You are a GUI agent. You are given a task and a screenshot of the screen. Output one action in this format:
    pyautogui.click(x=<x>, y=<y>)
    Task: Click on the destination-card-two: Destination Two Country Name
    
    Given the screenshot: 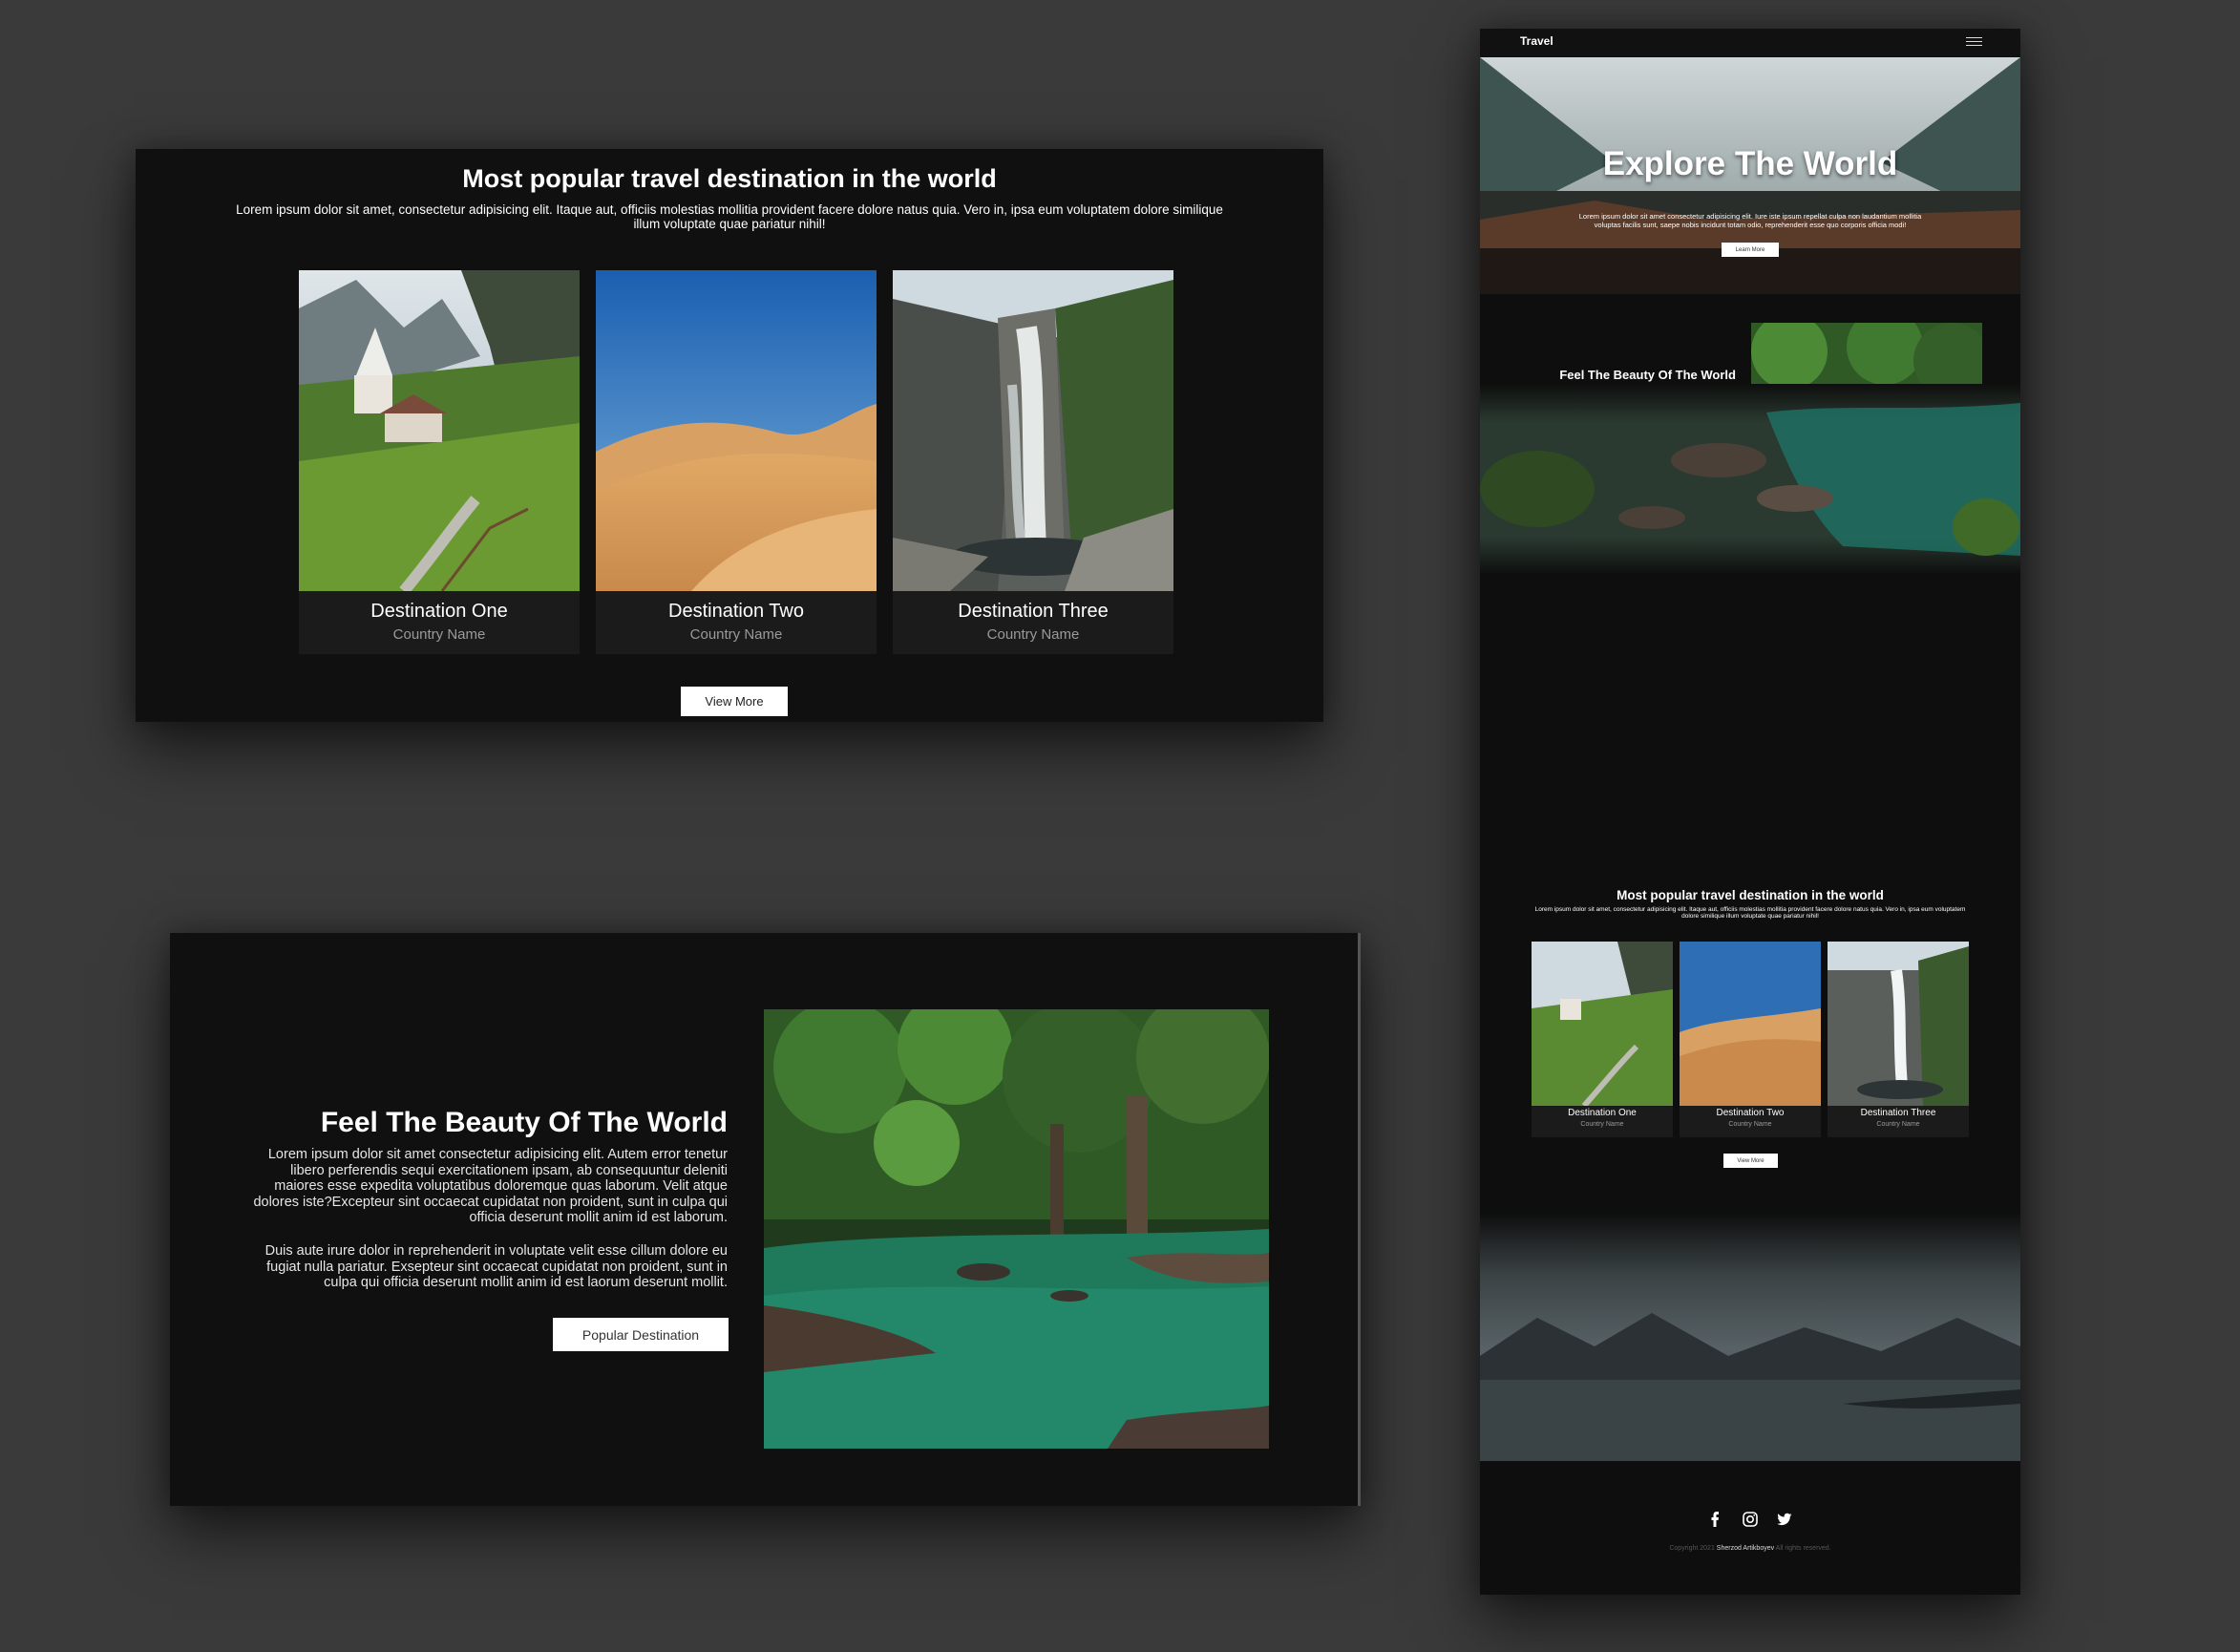 What is the action you would take?
    pyautogui.click(x=736, y=462)
    